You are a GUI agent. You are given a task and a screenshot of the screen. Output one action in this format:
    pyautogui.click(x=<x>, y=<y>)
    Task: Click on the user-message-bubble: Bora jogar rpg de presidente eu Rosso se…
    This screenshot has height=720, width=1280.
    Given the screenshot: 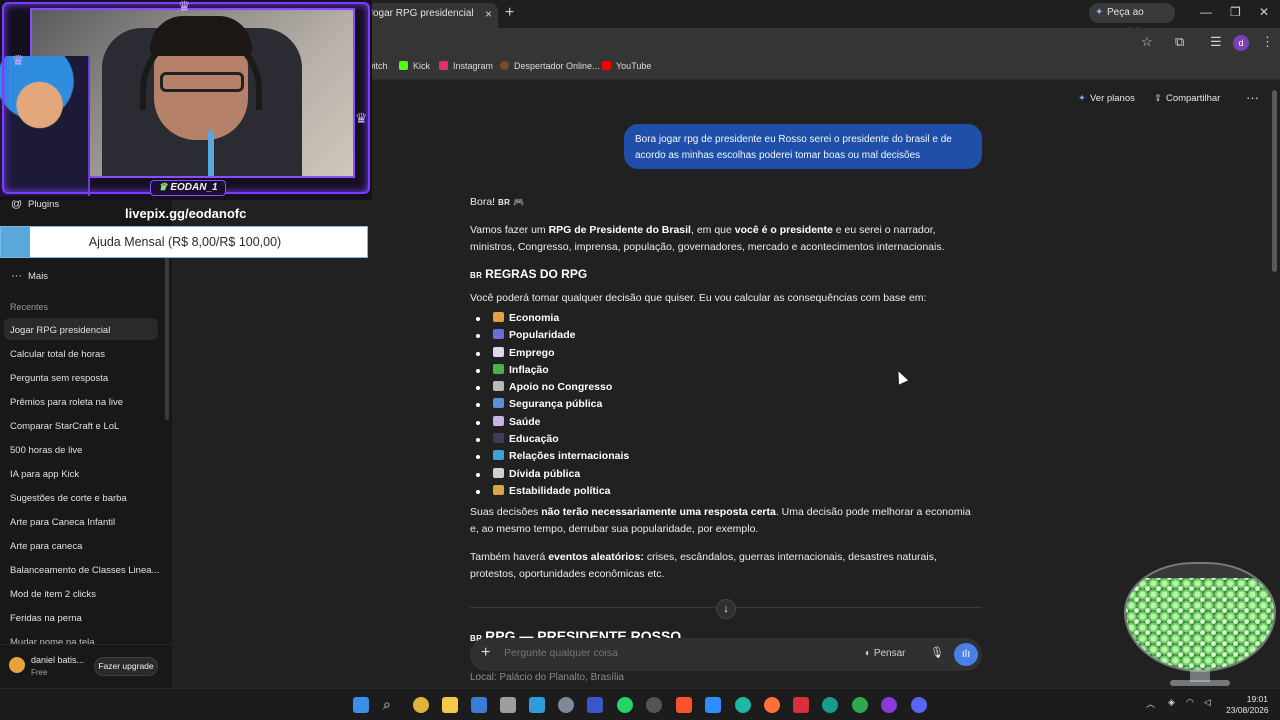 What is the action you would take?
    pyautogui.click(x=803, y=146)
    